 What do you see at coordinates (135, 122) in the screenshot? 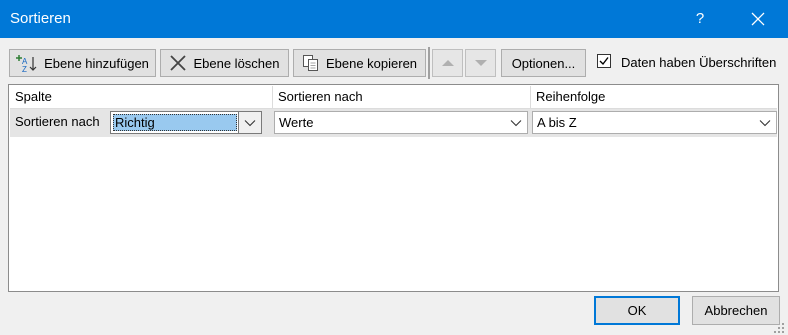
I see `column-select-value: Richtig` at bounding box center [135, 122].